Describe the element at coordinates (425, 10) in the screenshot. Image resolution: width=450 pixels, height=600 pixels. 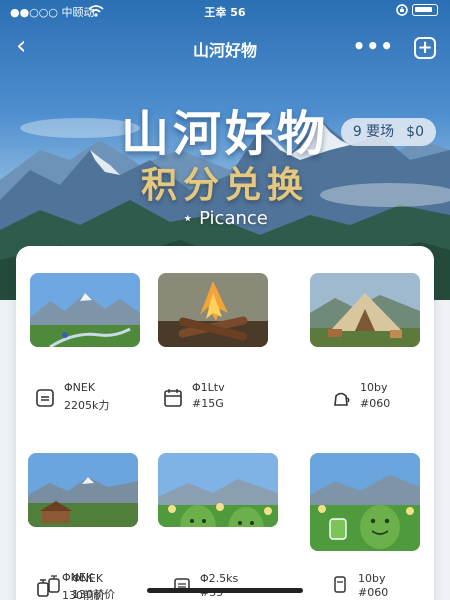
I see `battery-icon` at that location.